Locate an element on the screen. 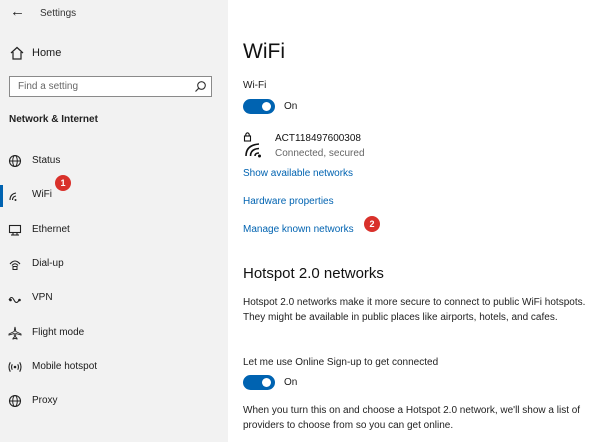  globe-icon is located at coordinates (15, 161).